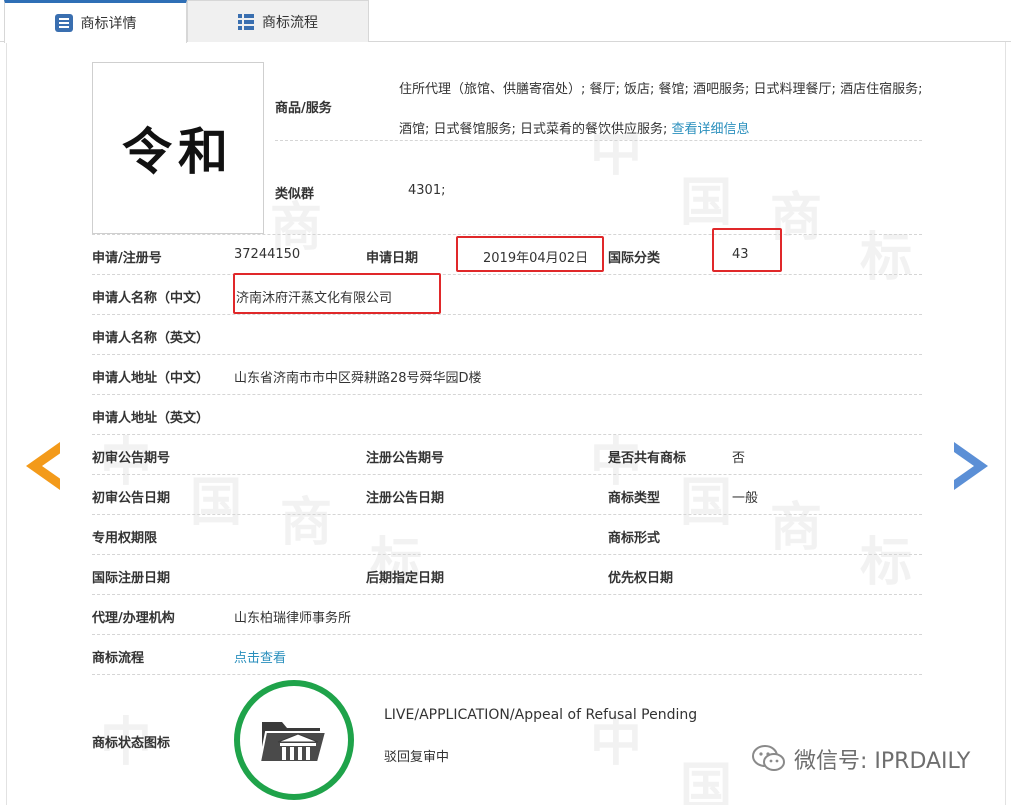  I want to click on shared-label: 是否共有商标, so click(647, 458).